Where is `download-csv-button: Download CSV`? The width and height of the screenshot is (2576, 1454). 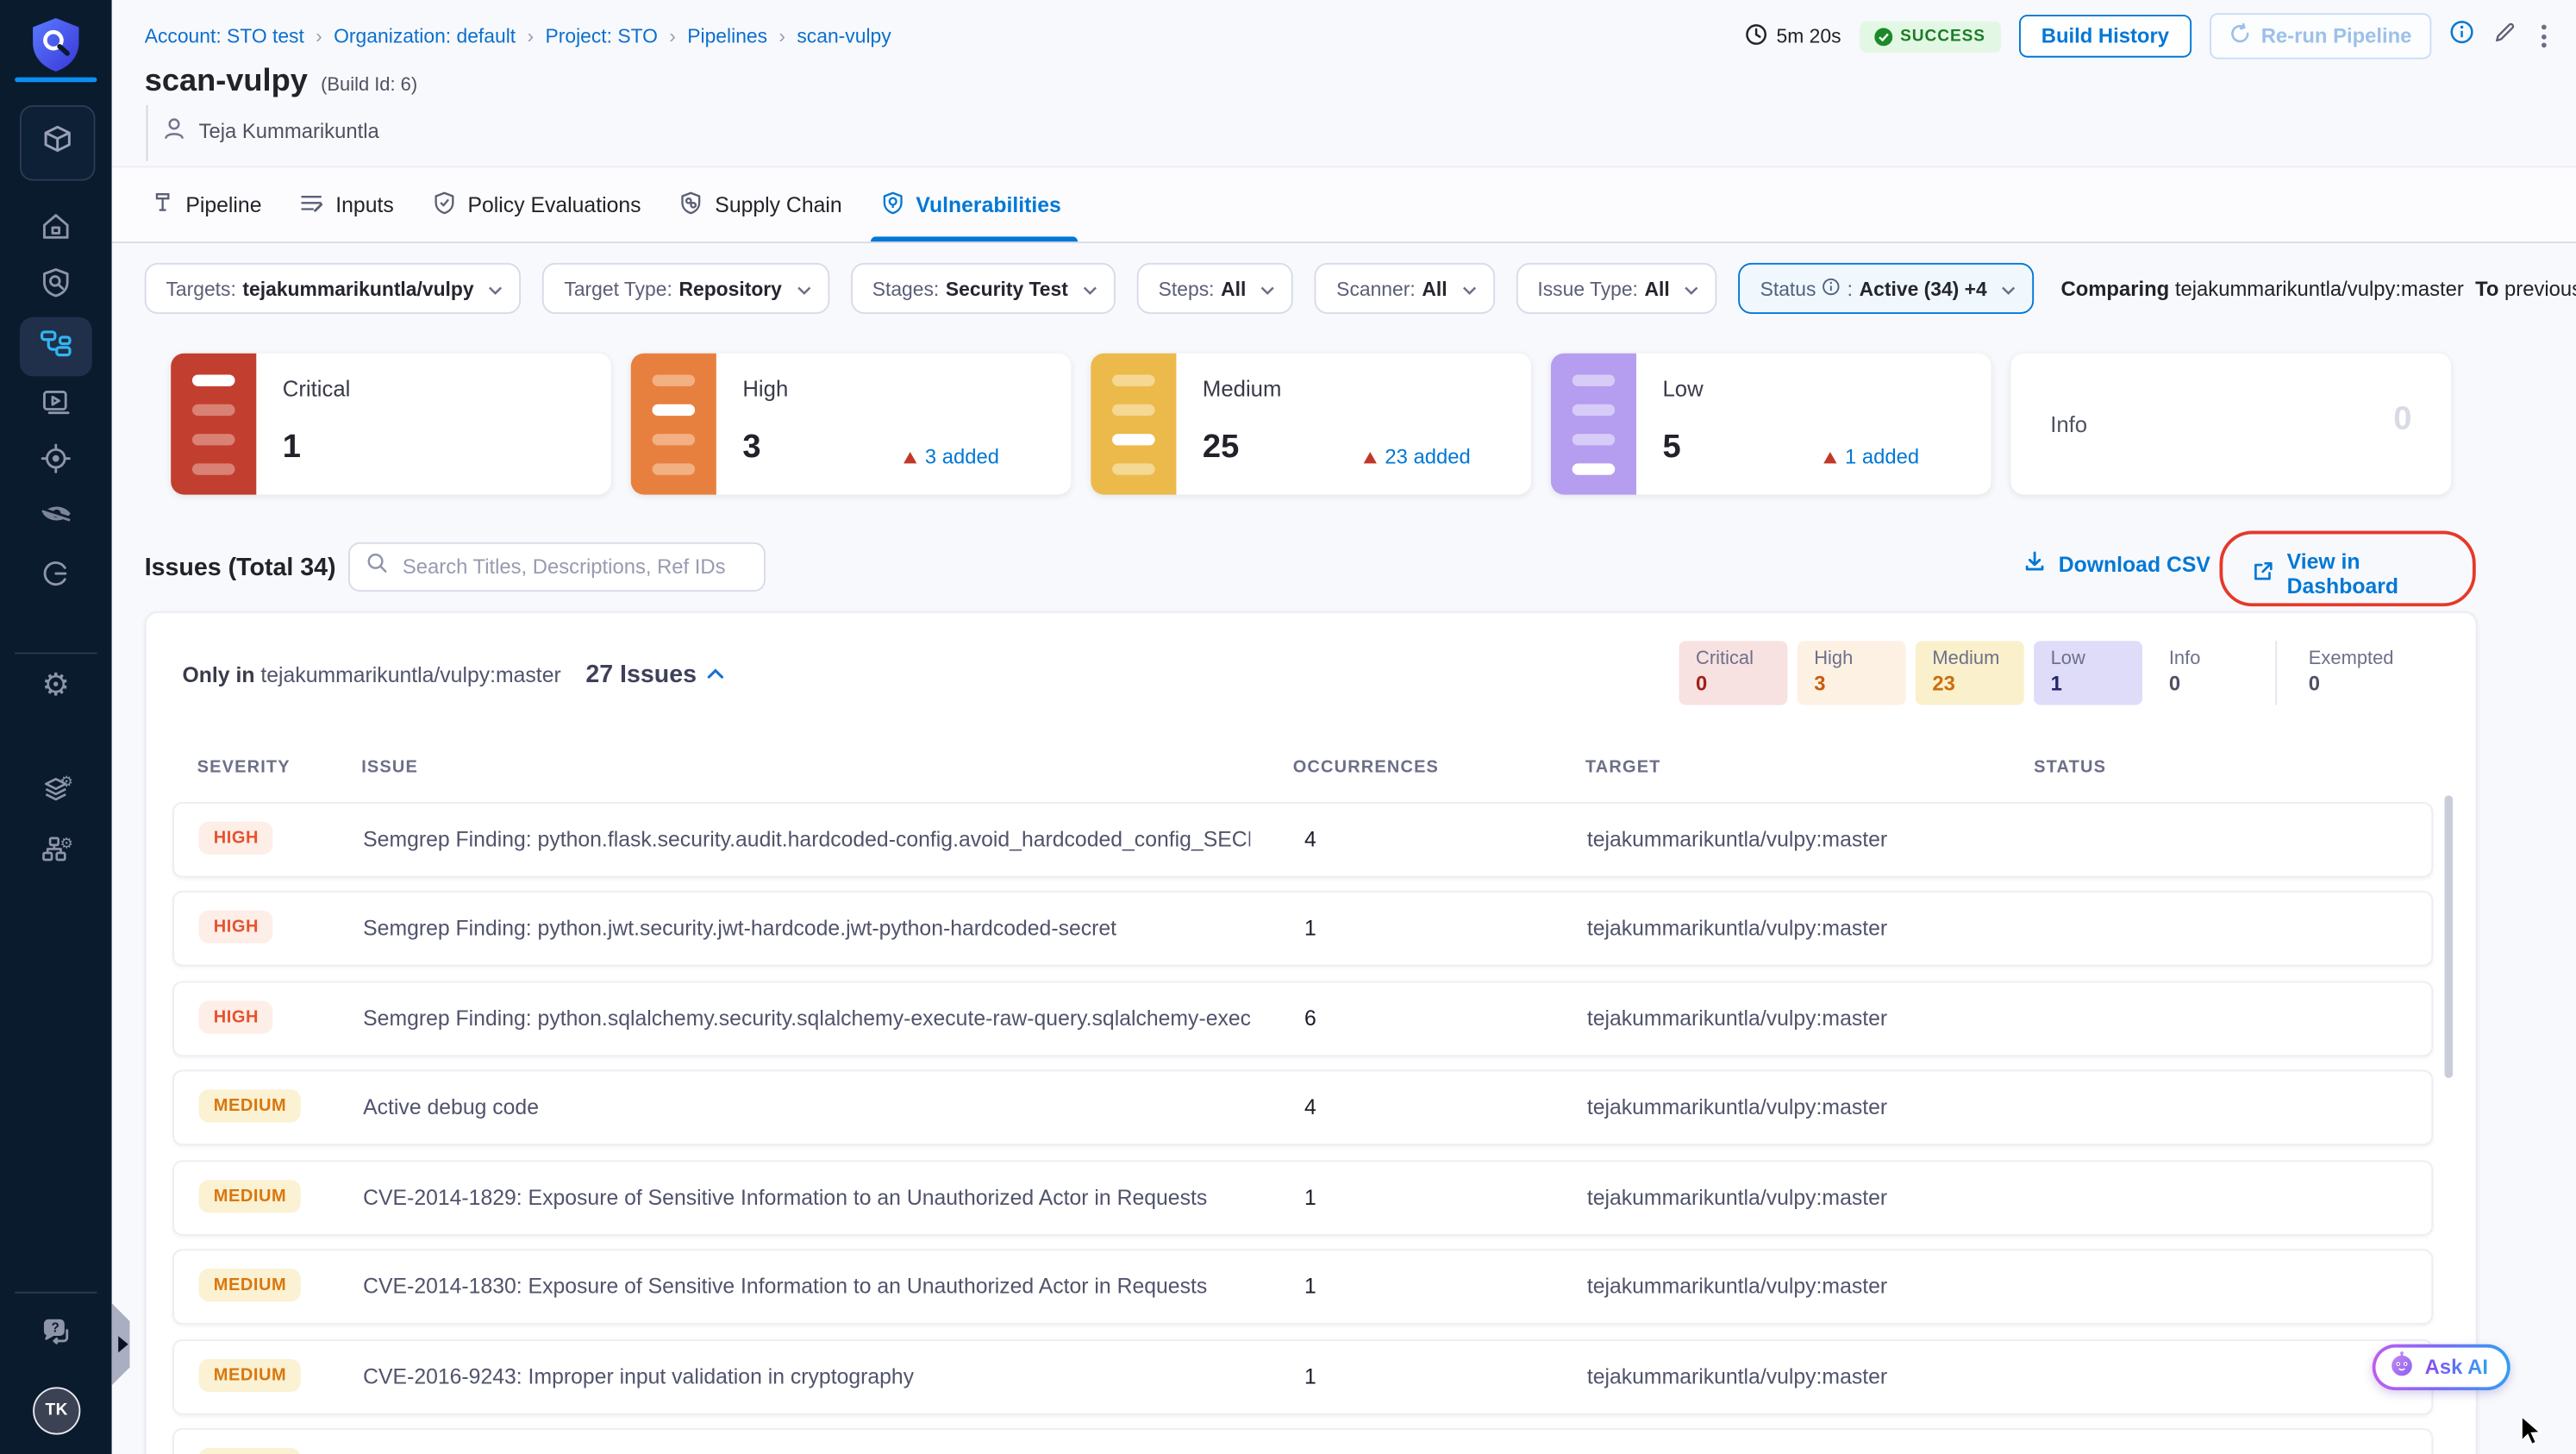 download-csv-button: Download CSV is located at coordinates (2116, 563).